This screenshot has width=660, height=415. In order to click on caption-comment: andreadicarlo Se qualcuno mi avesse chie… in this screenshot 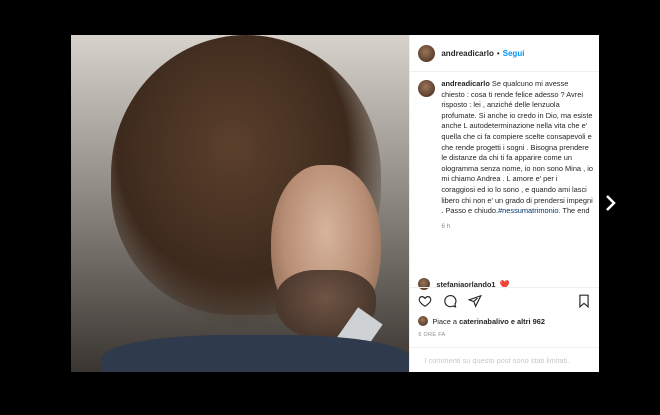, I will do `click(505, 148)`.